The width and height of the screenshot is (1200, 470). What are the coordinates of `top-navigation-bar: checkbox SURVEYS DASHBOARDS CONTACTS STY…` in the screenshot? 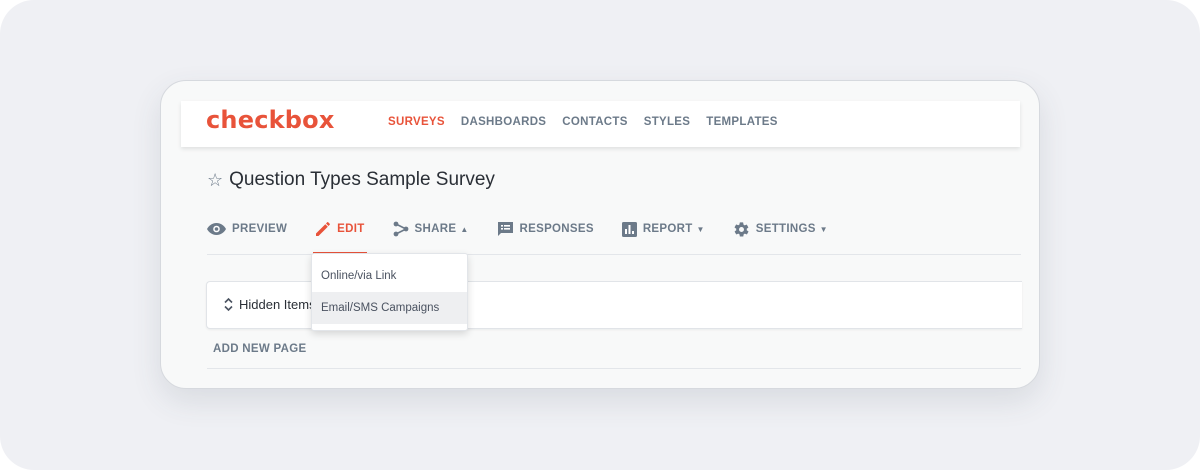 It's located at (600, 124).